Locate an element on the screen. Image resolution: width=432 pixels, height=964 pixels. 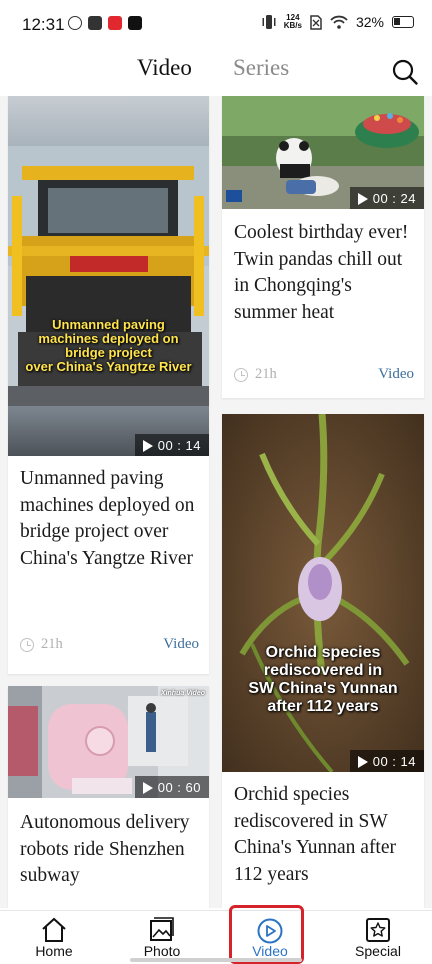
status-bar: 12:31 124 KB/s 32% is located at coordinates (216, 25).